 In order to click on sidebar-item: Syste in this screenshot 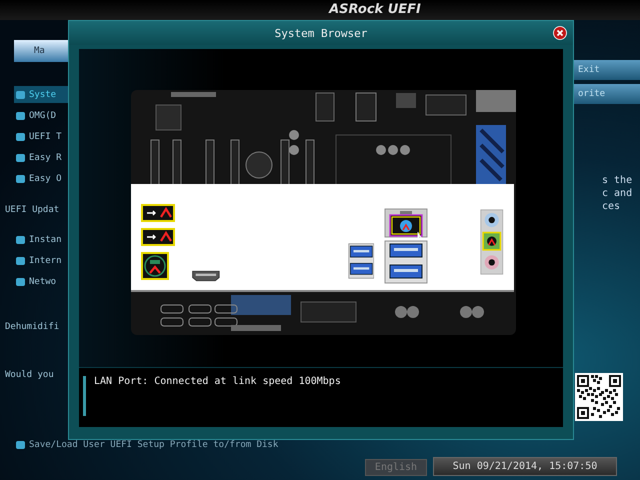, I will do `click(41, 94)`.